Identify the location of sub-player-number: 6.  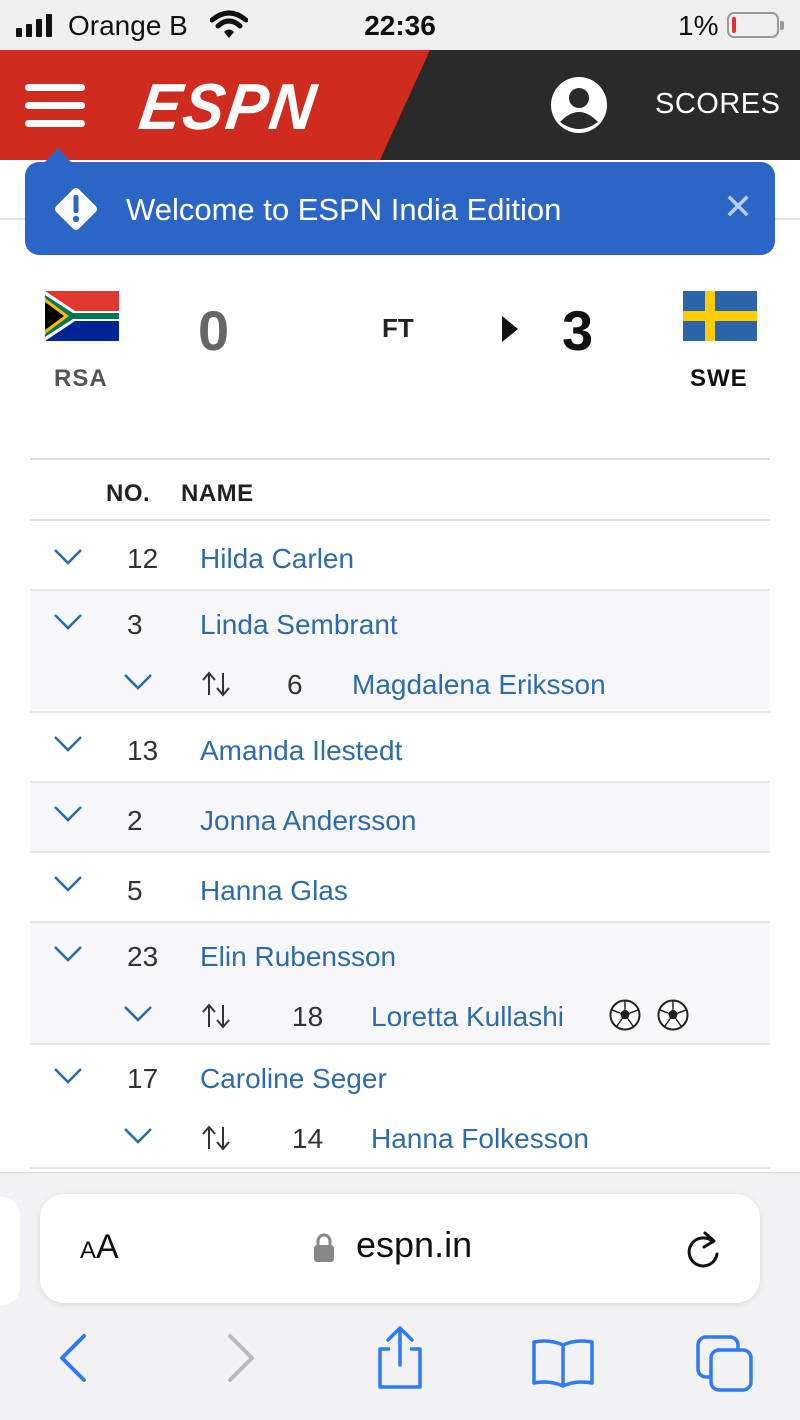
(295, 684).